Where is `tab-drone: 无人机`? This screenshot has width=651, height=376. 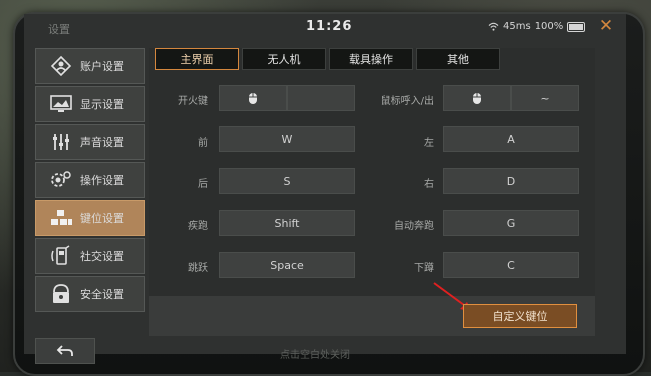
tab-drone: 无人机 is located at coordinates (284, 59).